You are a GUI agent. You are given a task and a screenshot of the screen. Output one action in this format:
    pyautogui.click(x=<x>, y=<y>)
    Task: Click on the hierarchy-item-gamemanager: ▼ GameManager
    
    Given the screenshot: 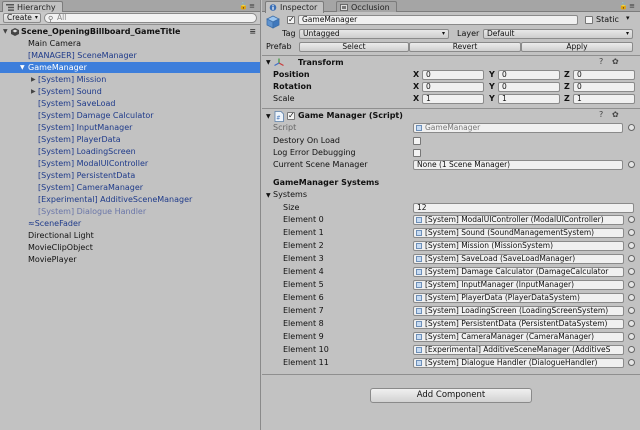 What is the action you would take?
    pyautogui.click(x=130, y=67)
    